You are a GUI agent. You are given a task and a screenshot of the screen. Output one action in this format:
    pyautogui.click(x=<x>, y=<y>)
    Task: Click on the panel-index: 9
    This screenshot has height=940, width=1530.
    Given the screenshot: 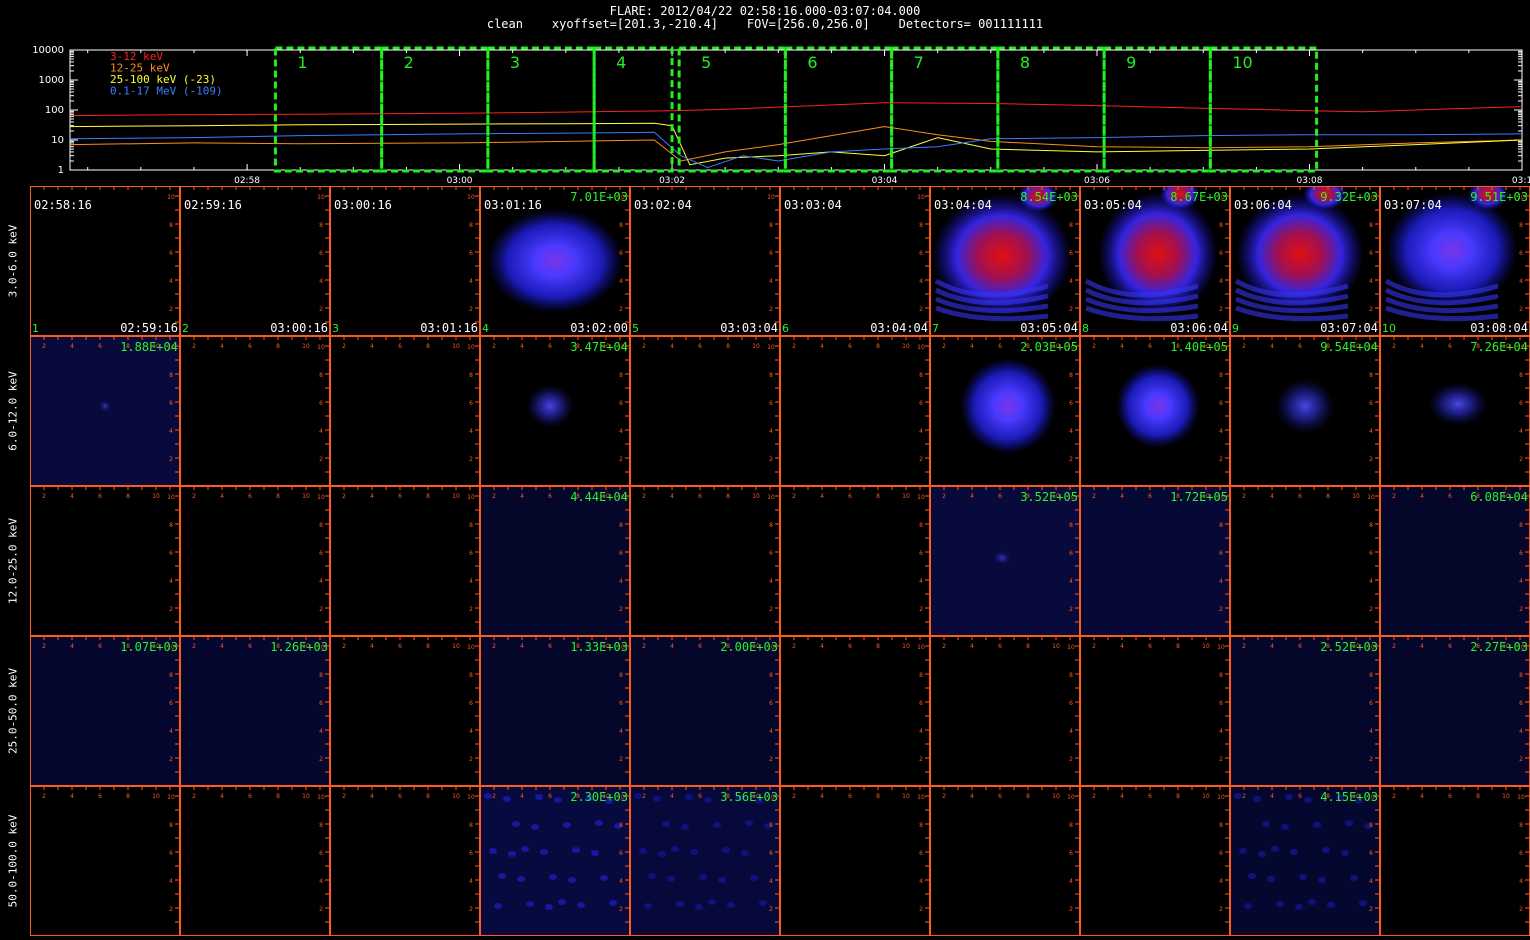 What is the action you would take?
    pyautogui.click(x=1235, y=328)
    